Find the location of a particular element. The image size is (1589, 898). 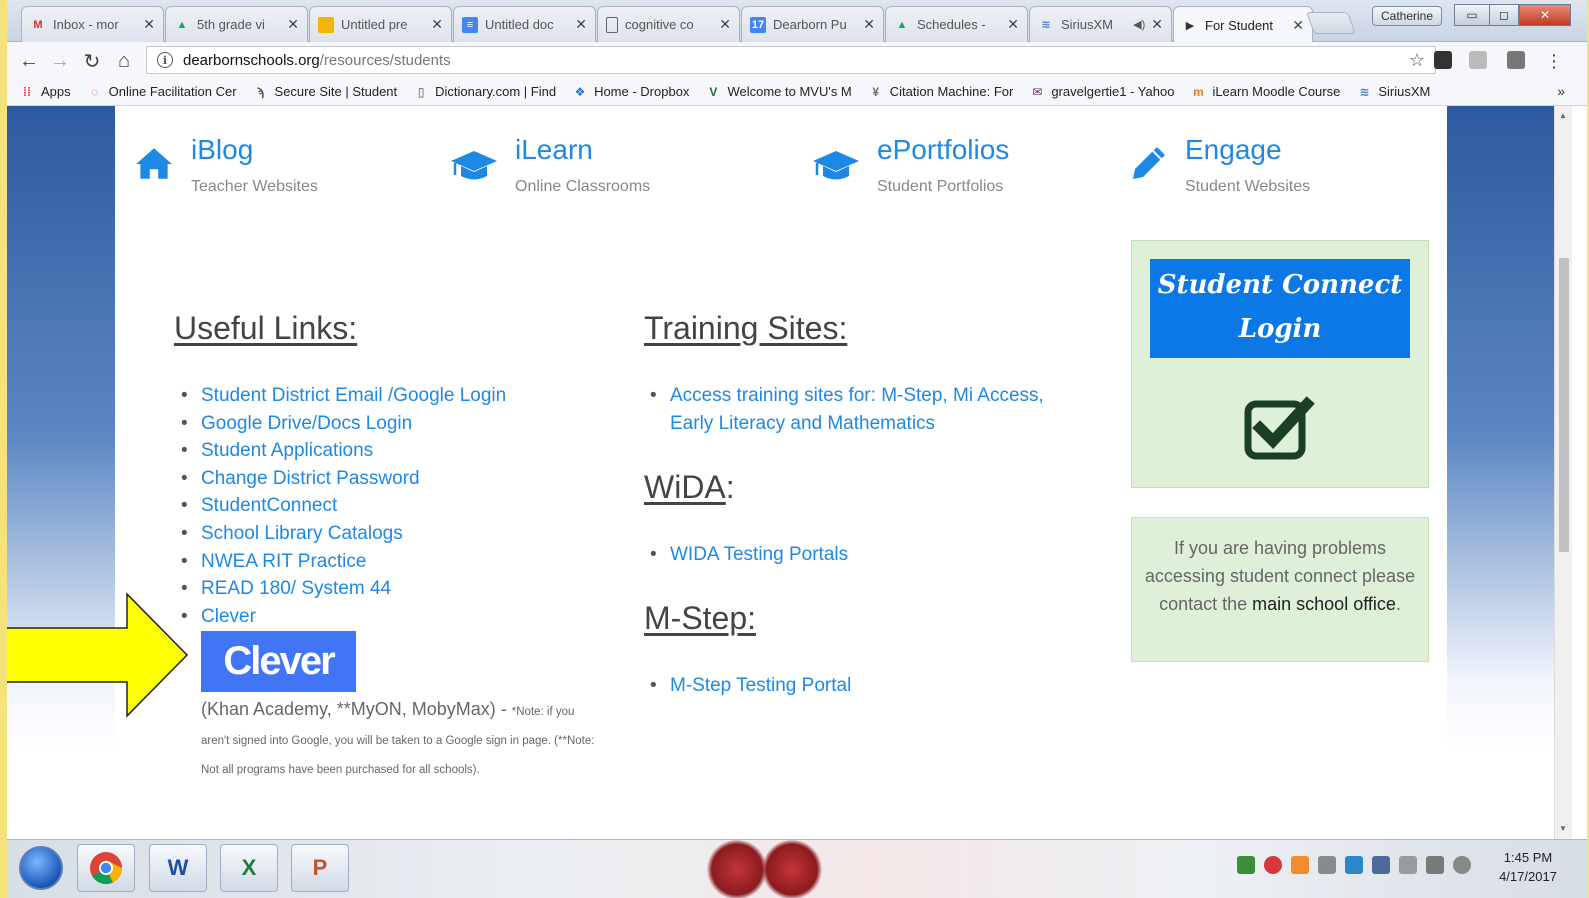

info-icon: i is located at coordinates (165, 60).